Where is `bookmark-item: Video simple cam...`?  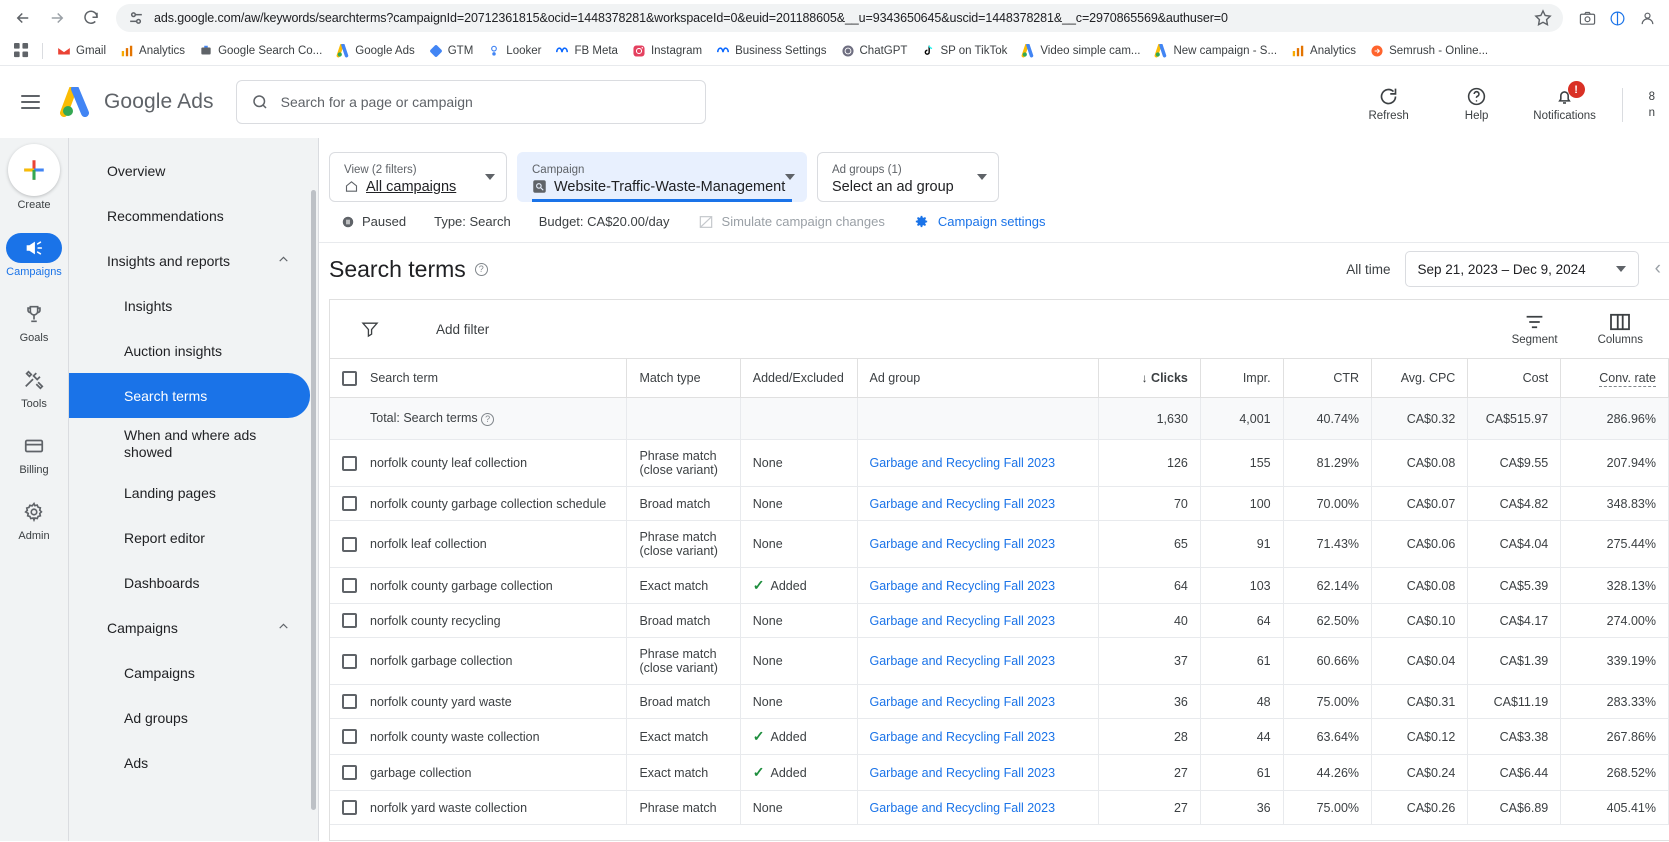 bookmark-item: Video simple cam... is located at coordinates (1080, 51).